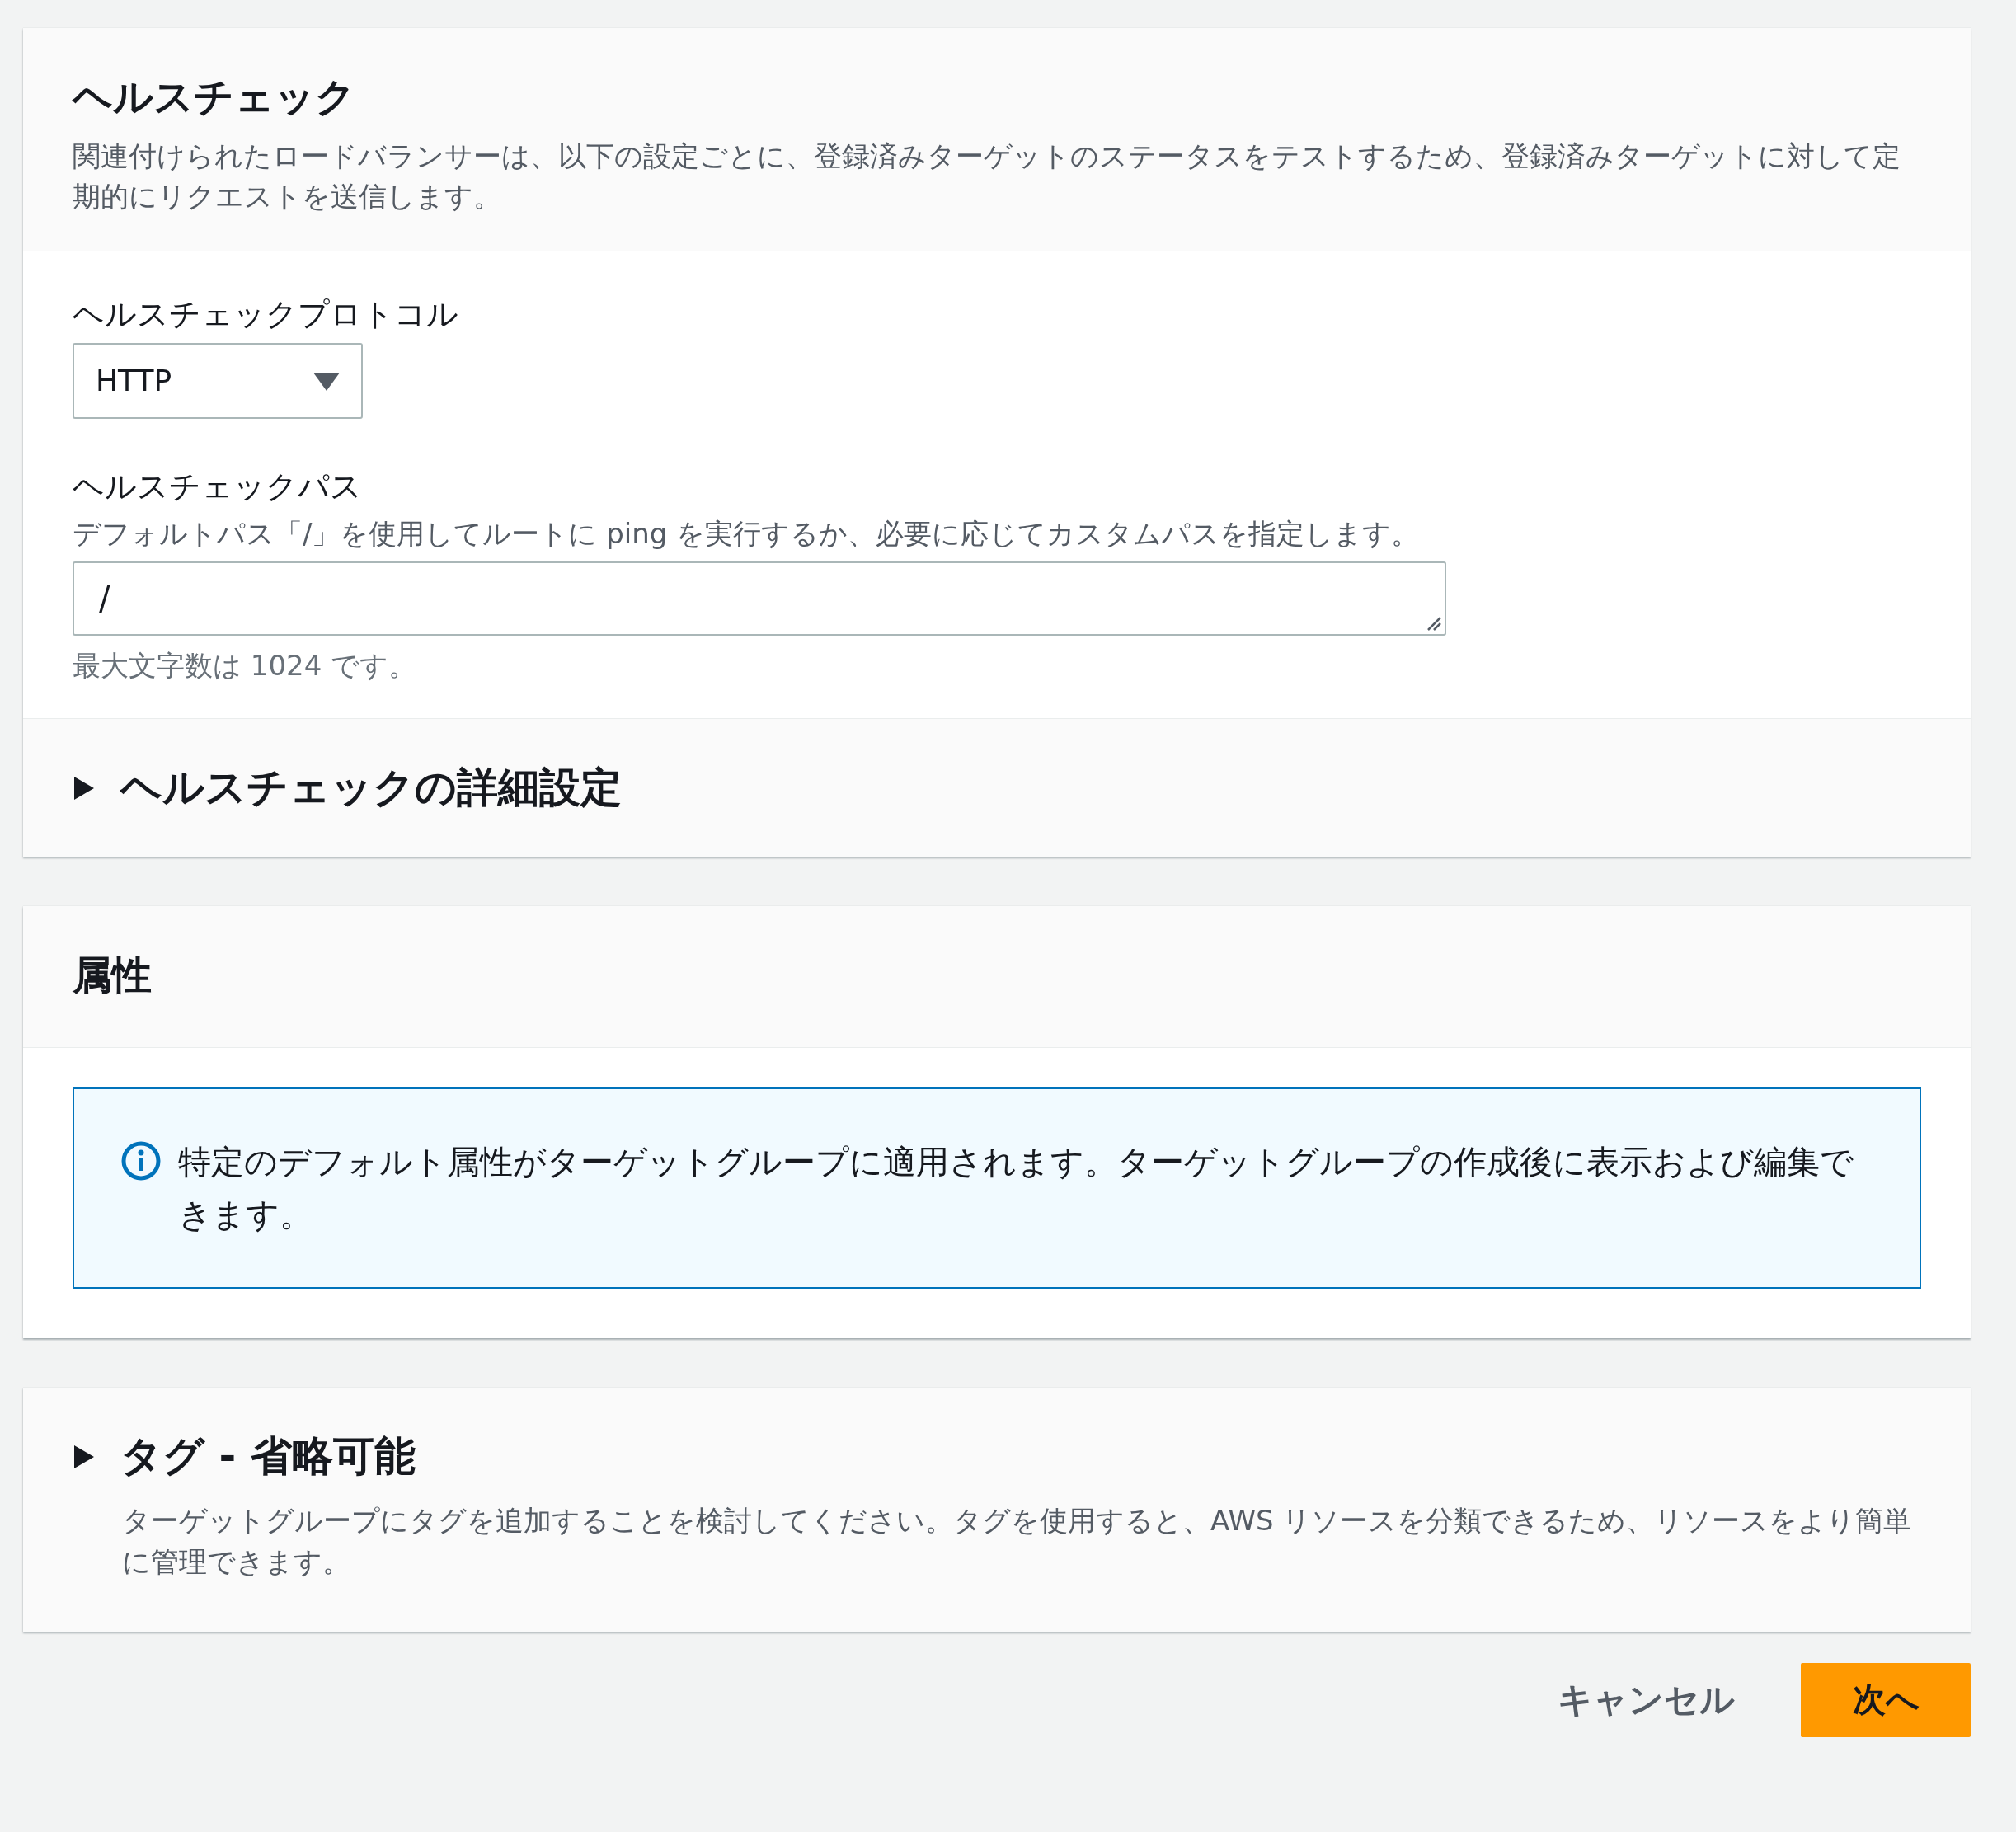 This screenshot has height=1832, width=2016. Describe the element at coordinates (759, 599) in the screenshot. I see `path-input-field: /` at that location.